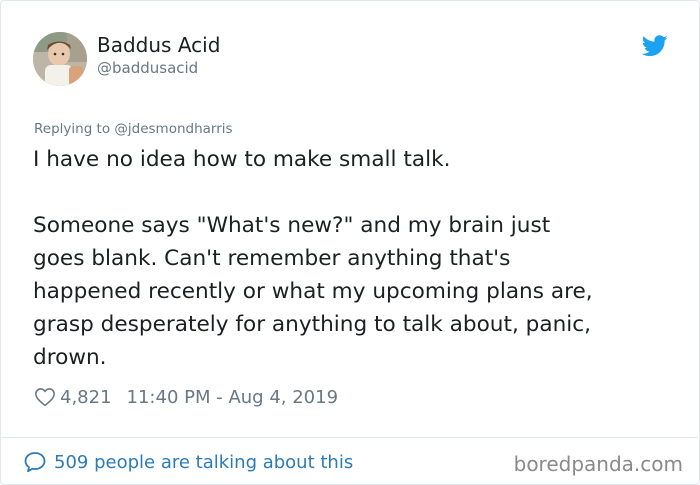 Image resolution: width=700 pixels, height=485 pixels. What do you see at coordinates (233, 397) in the screenshot?
I see `tweet-timestamp: 11:40 PM - Aug 4, 2019` at bounding box center [233, 397].